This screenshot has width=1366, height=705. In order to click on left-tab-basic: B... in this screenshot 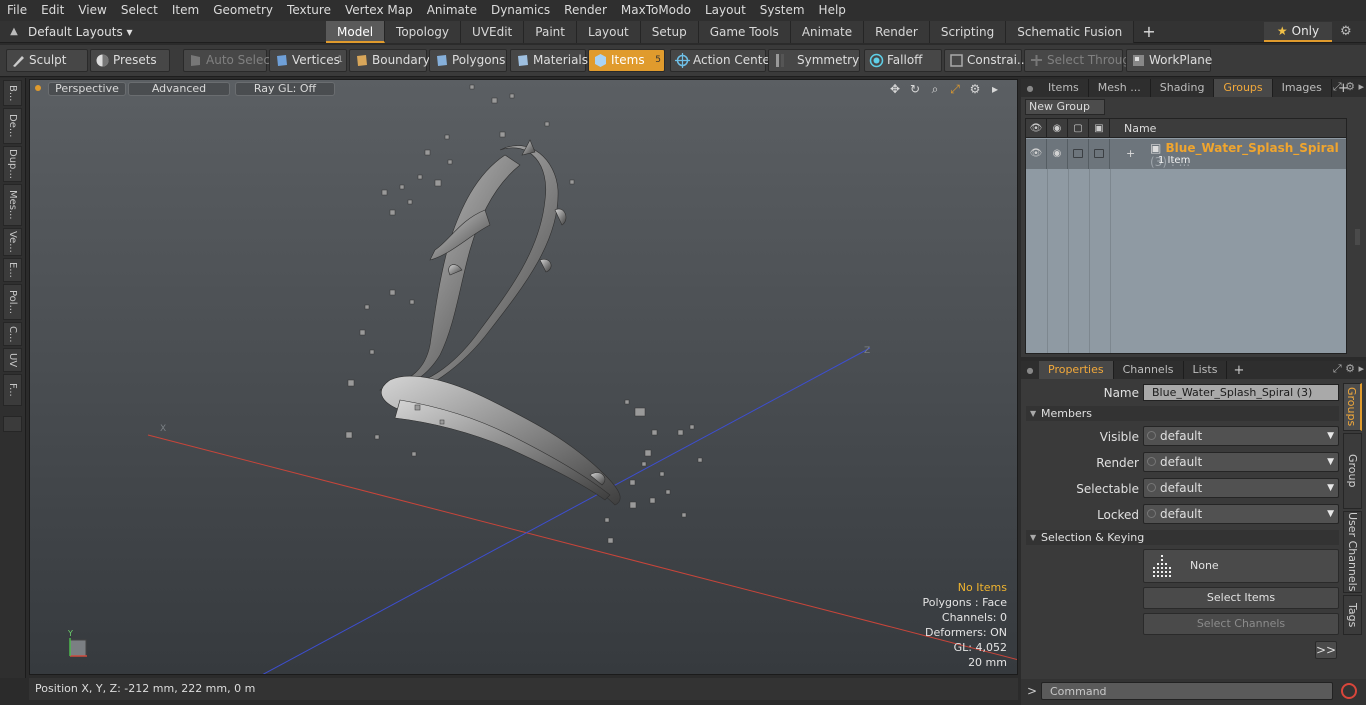, I will do `click(12, 93)`.